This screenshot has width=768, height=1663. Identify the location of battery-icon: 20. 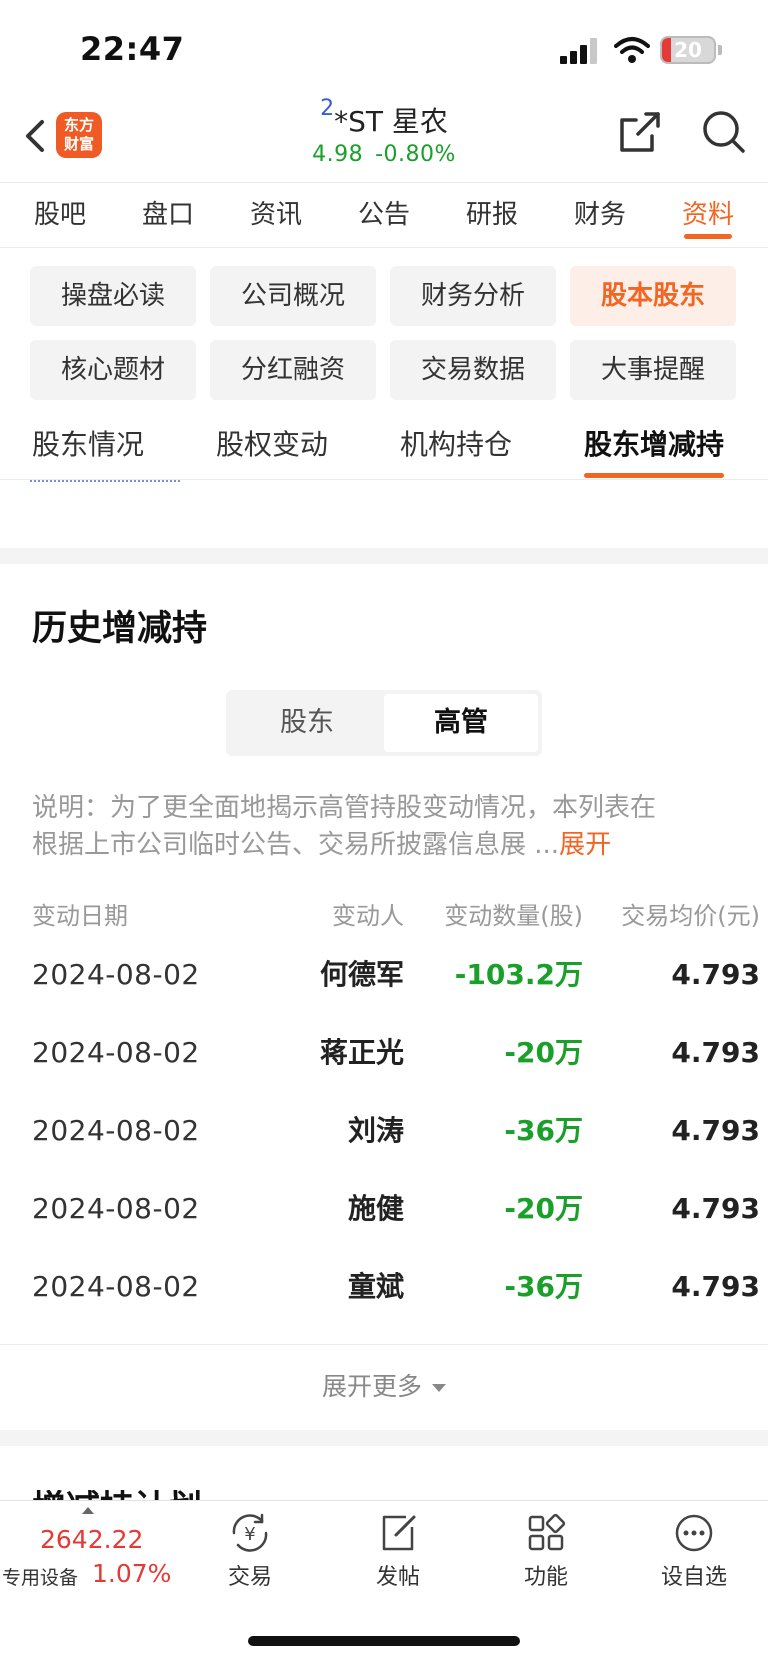
(688, 50).